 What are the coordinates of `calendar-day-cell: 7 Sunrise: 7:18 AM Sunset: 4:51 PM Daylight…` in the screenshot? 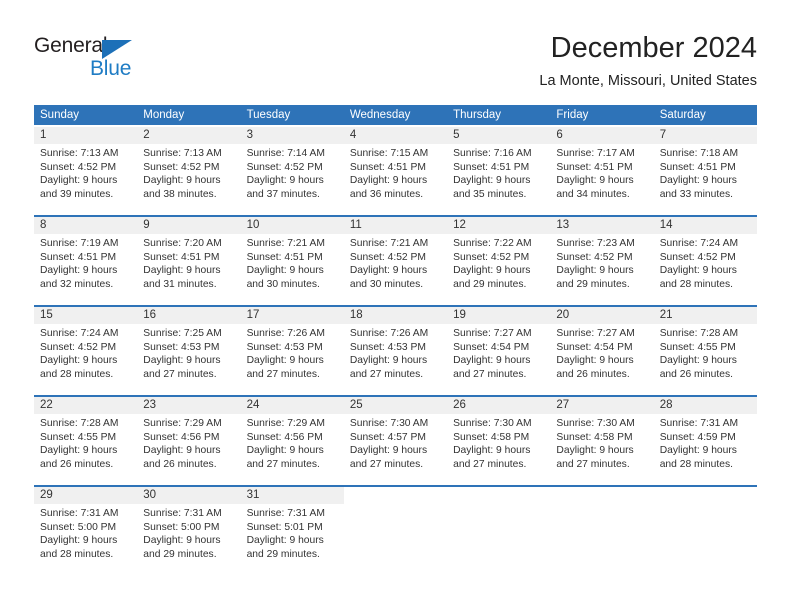 It's located at (705, 169).